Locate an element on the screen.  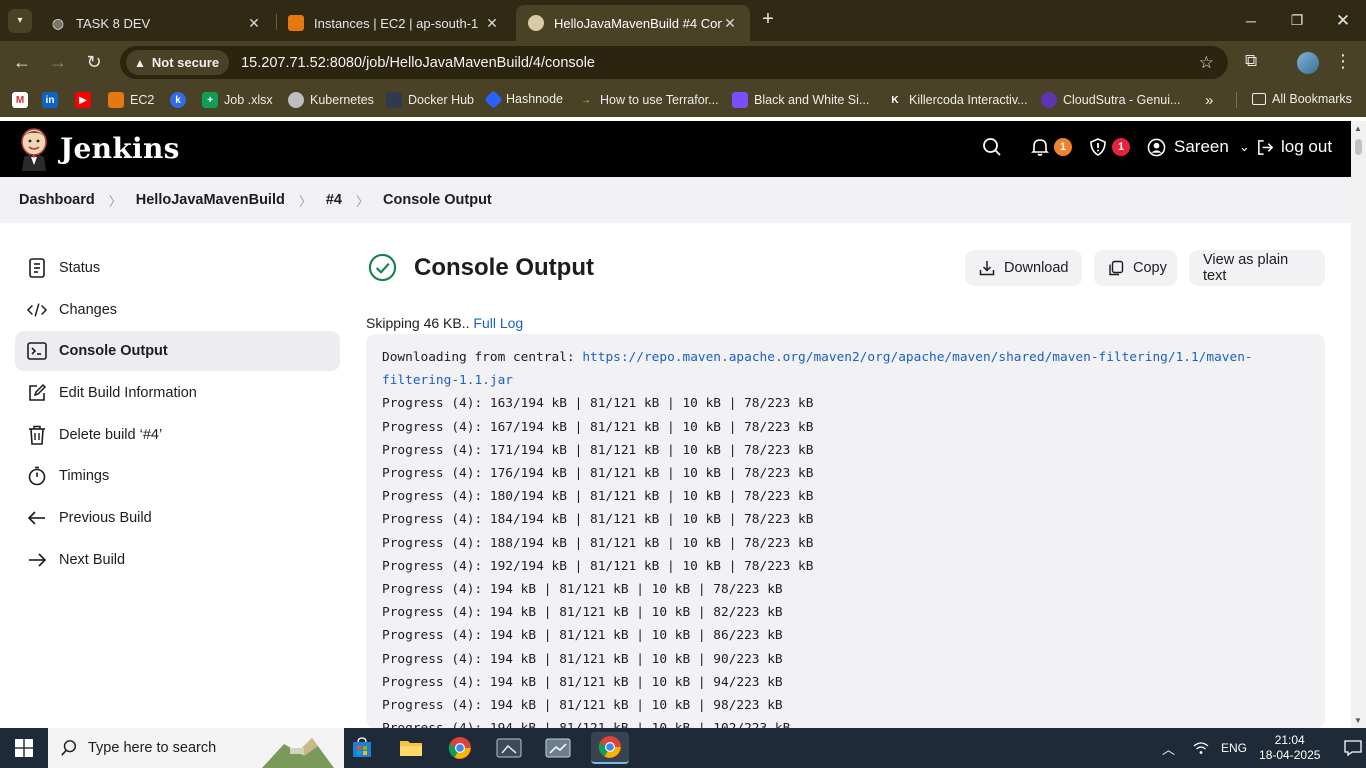
tab-search-button: ▾ is located at coordinates (20, 20).